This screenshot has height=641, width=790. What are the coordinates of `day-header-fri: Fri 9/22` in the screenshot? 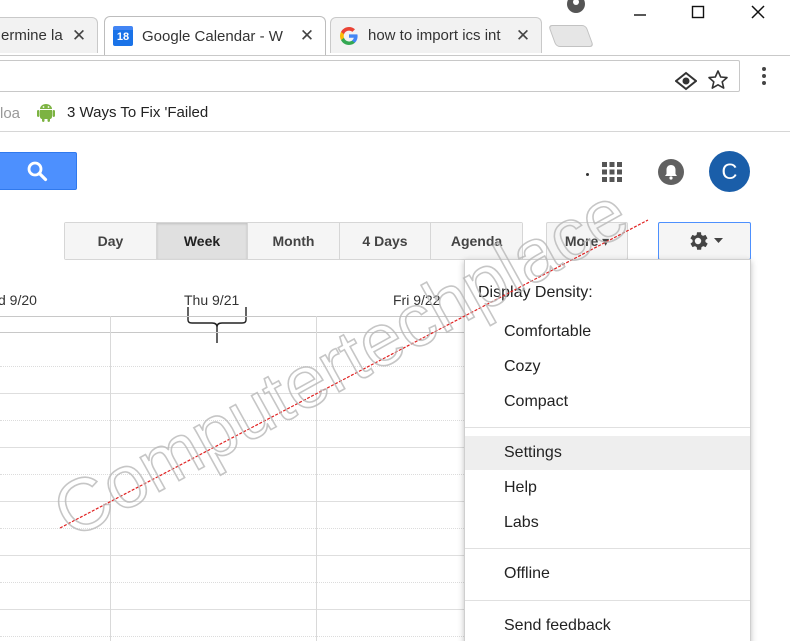 It's located at (417, 300).